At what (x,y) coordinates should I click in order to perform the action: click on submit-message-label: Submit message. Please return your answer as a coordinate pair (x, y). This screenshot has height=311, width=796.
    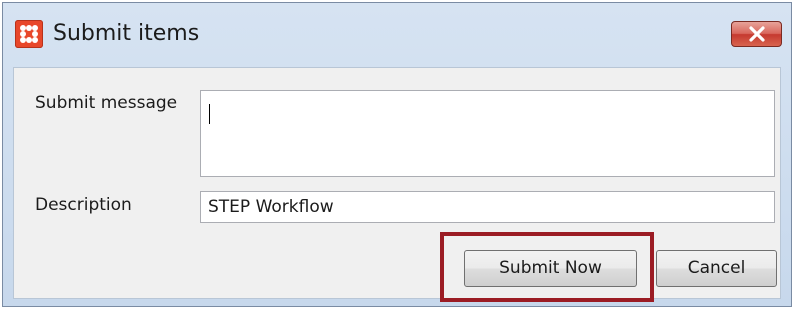
    Looking at the image, I should click on (106, 103).